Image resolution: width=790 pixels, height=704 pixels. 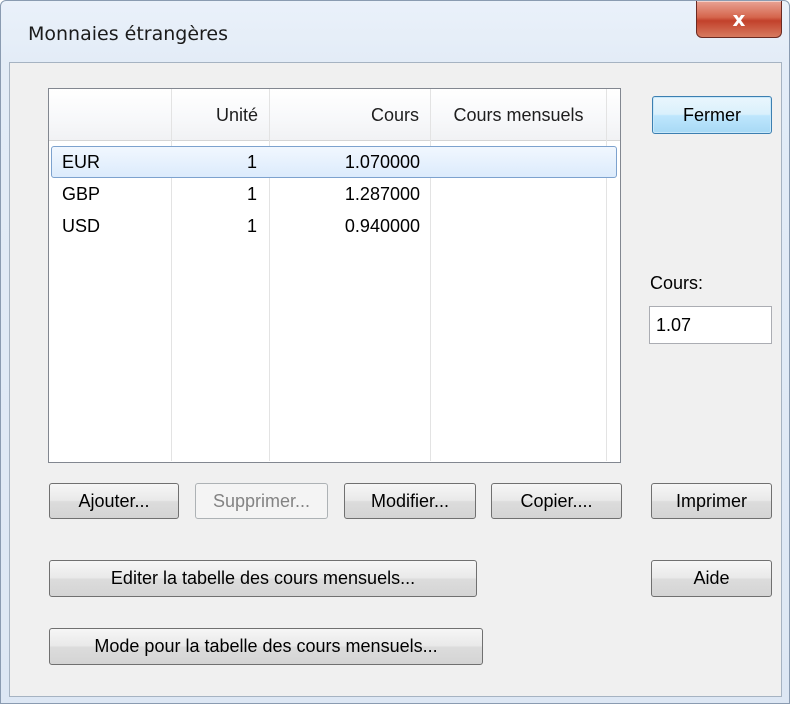 What do you see at coordinates (711, 501) in the screenshot?
I see `print-button: Imprimer` at bounding box center [711, 501].